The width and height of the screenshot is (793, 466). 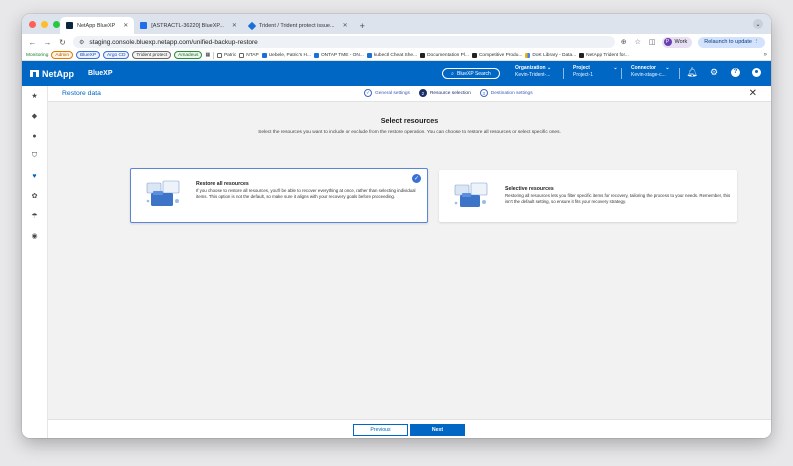 What do you see at coordinates (756, 72) in the screenshot?
I see `user-icon` at bounding box center [756, 72].